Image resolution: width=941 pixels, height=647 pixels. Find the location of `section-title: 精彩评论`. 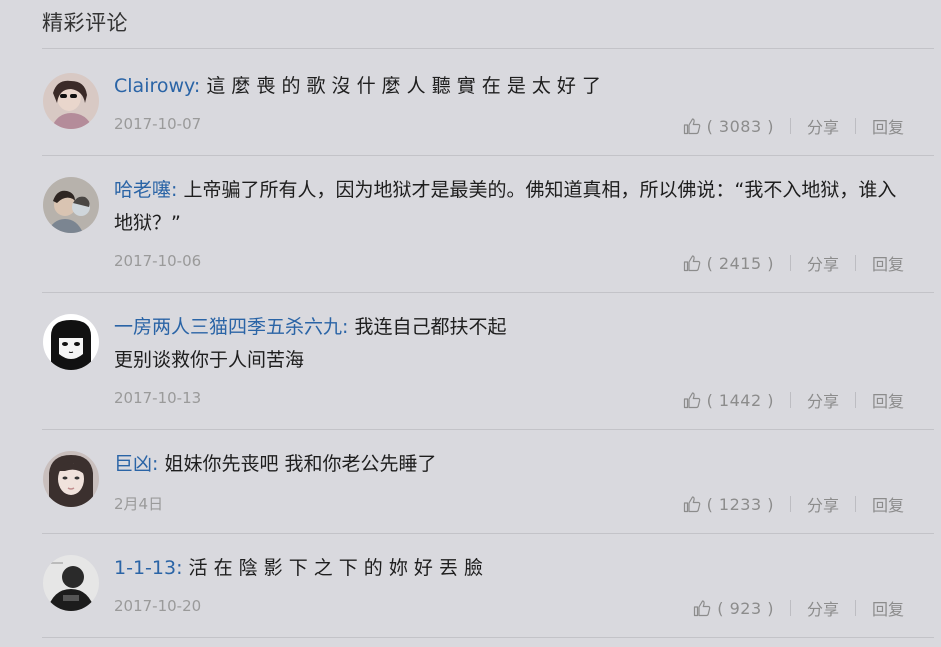

section-title: 精彩评论 is located at coordinates (85, 23).